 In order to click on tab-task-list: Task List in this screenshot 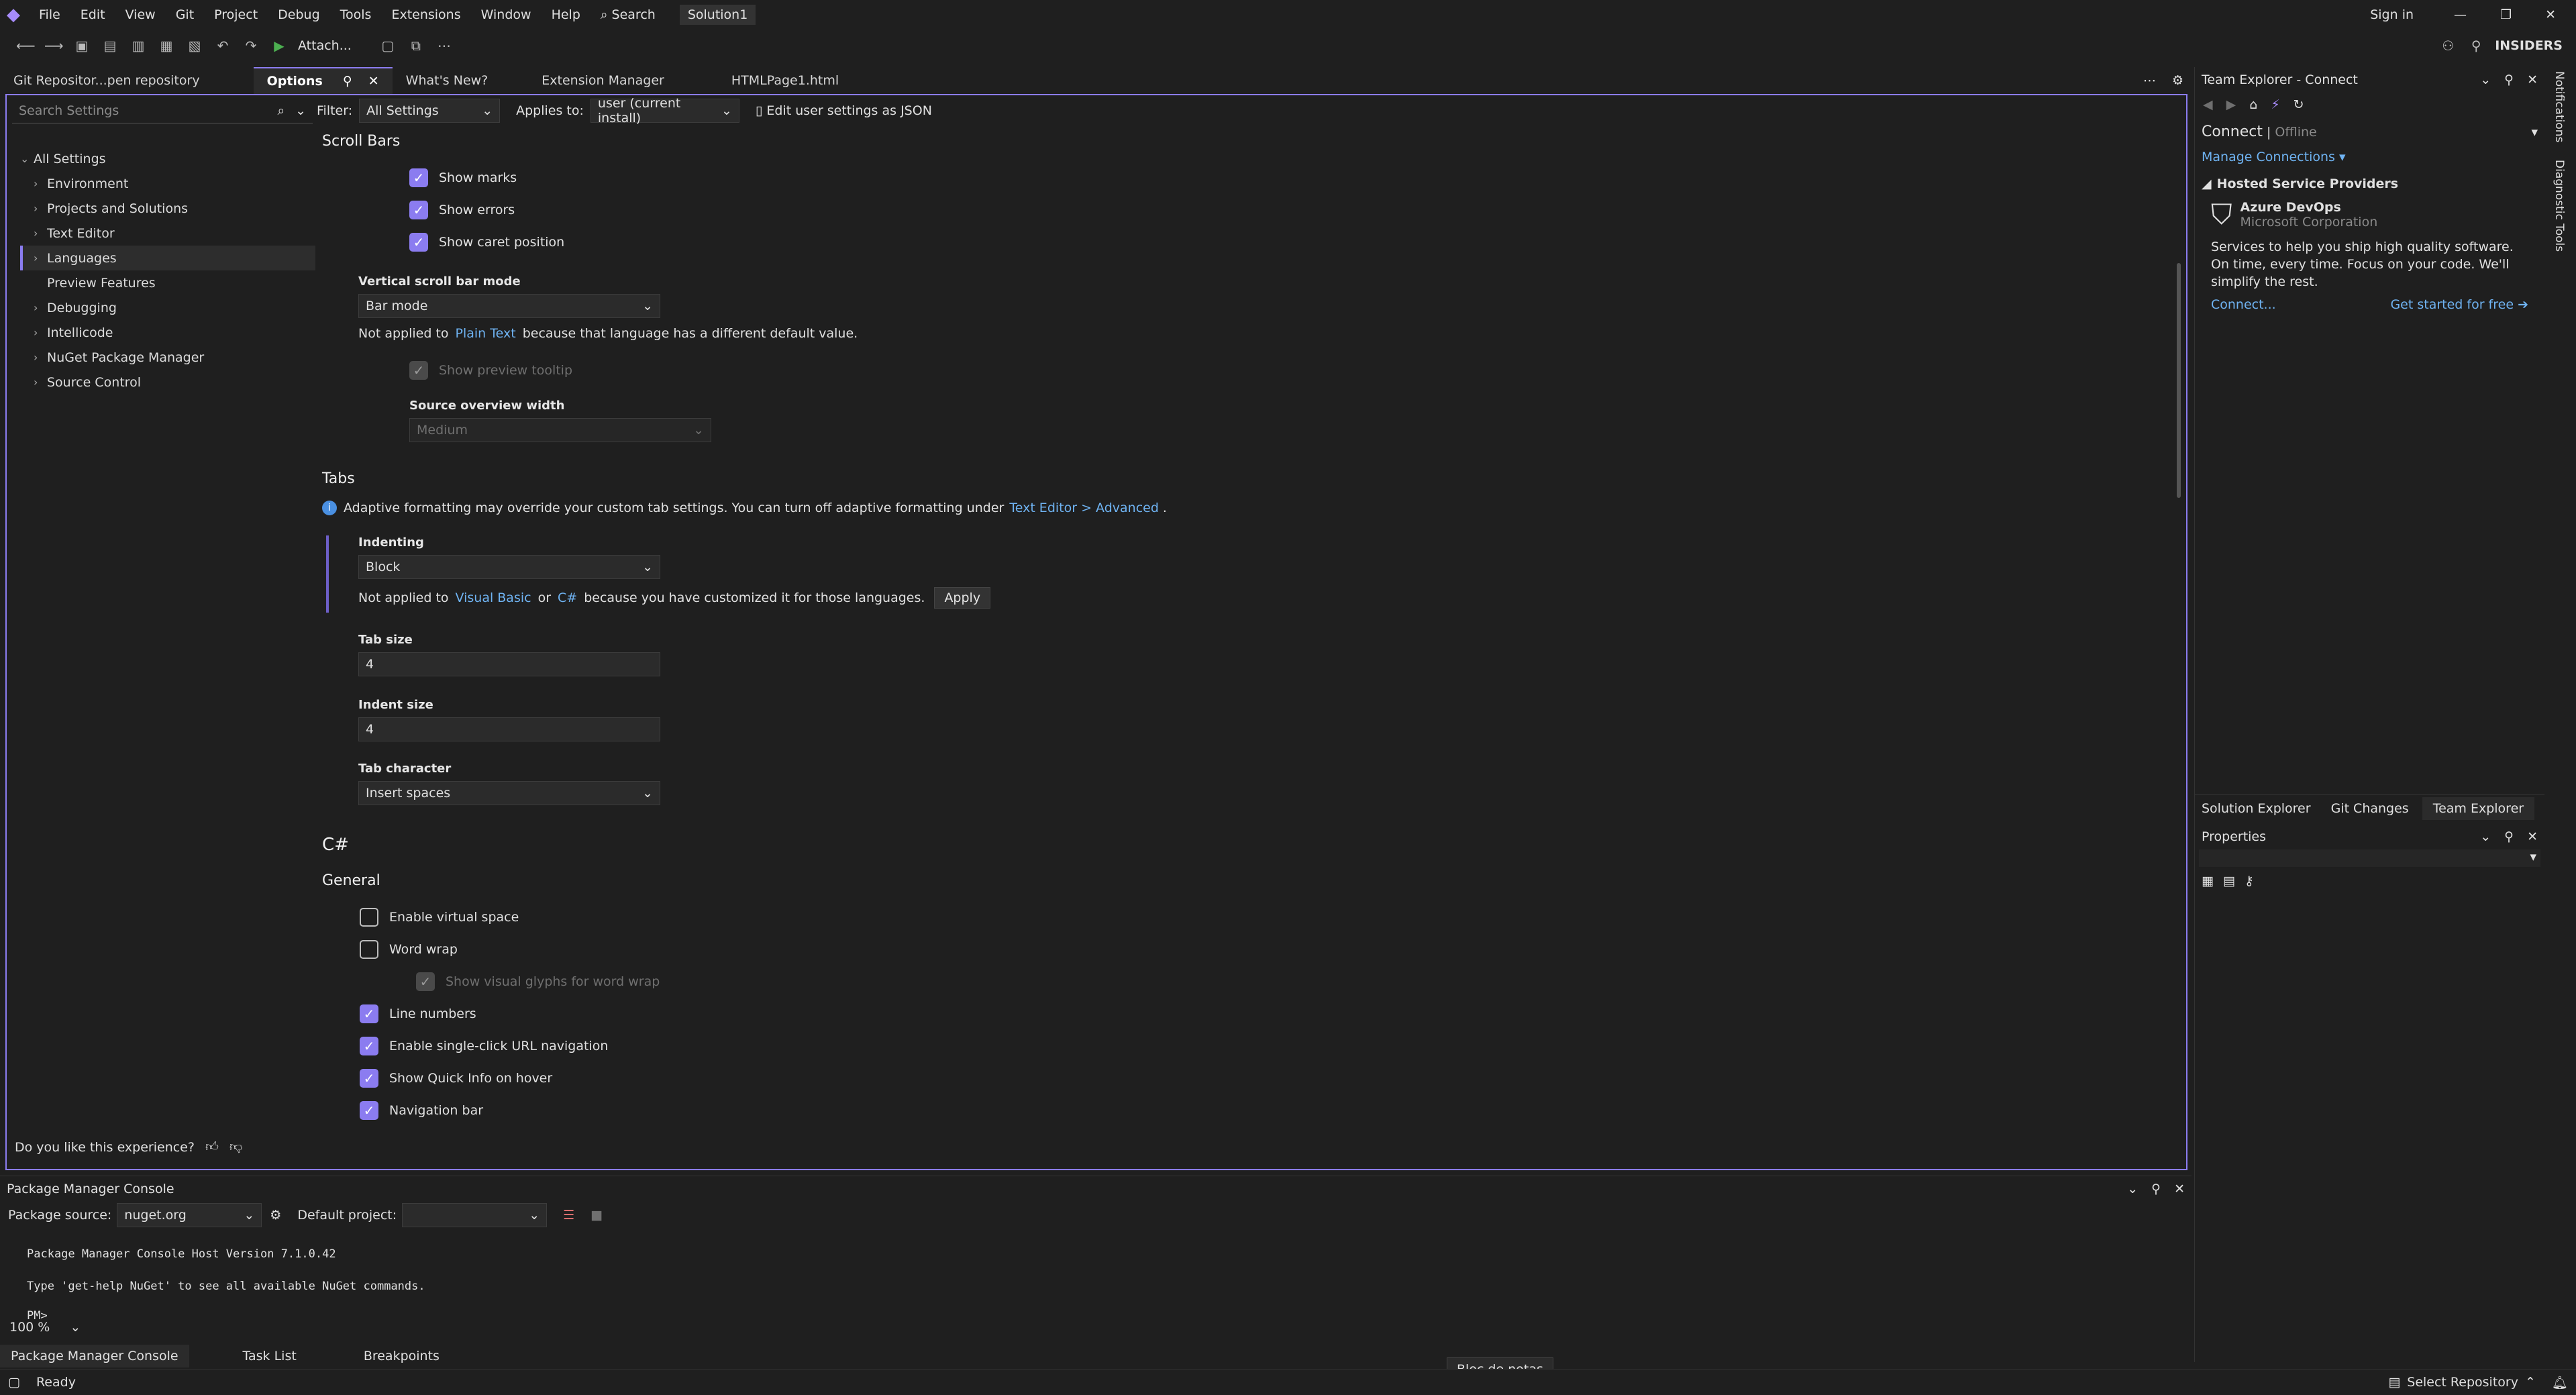, I will do `click(269, 1356)`.